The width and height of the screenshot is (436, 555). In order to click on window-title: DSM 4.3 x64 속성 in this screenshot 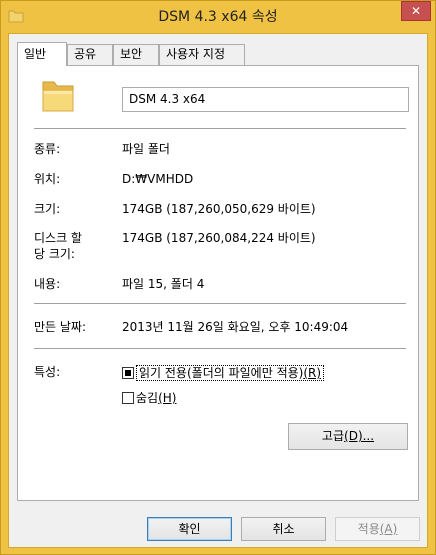, I will do `click(218, 17)`.